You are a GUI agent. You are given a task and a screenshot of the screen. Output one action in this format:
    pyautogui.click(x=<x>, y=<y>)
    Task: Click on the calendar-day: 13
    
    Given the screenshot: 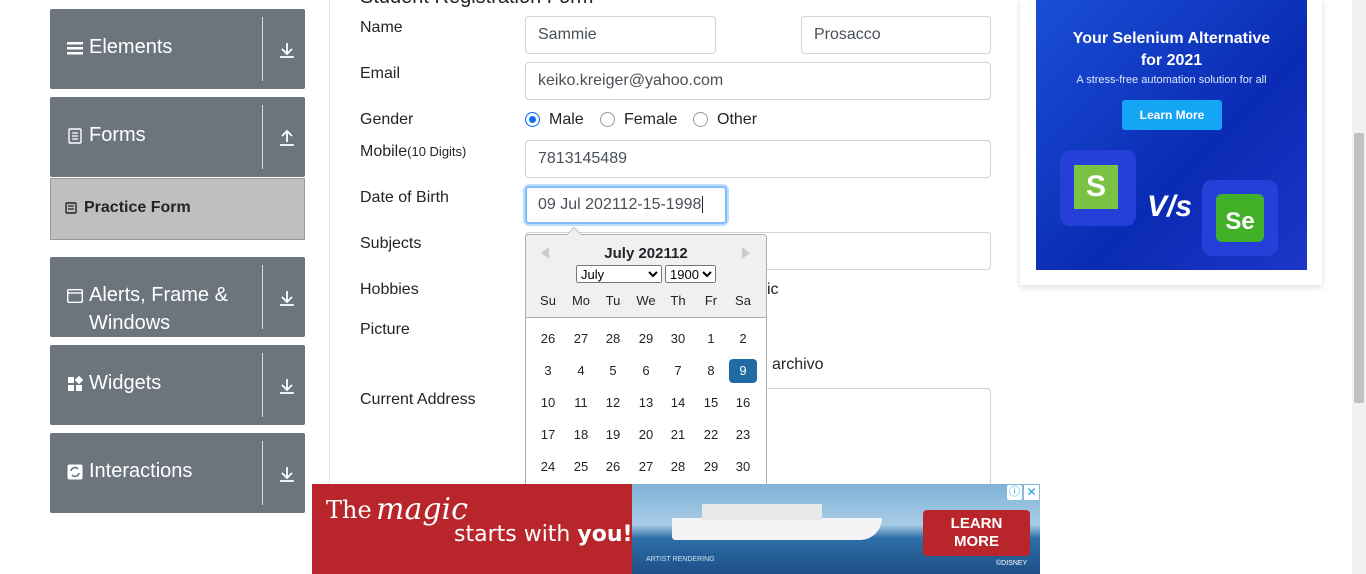 What is the action you would take?
    pyautogui.click(x=646, y=403)
    